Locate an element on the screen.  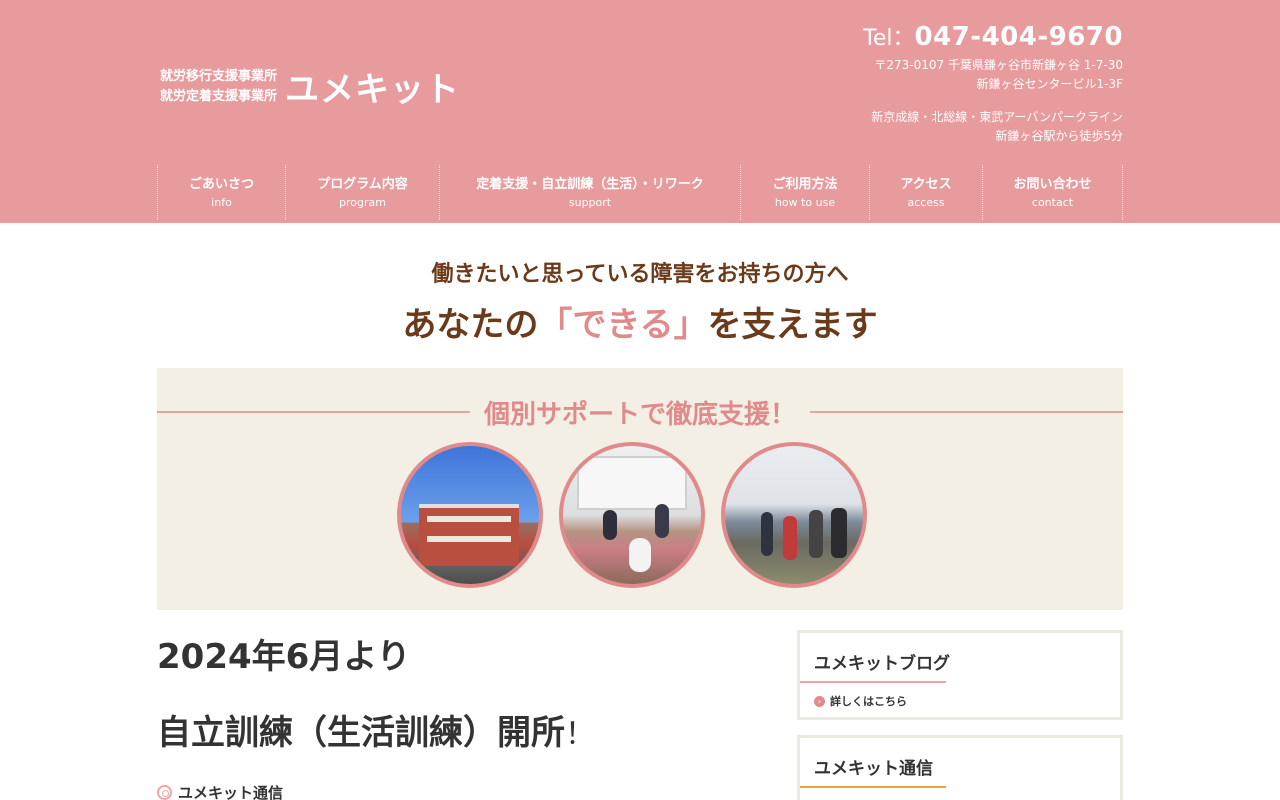
article-date-heading: 2024年6月より is located at coordinates (284, 657).